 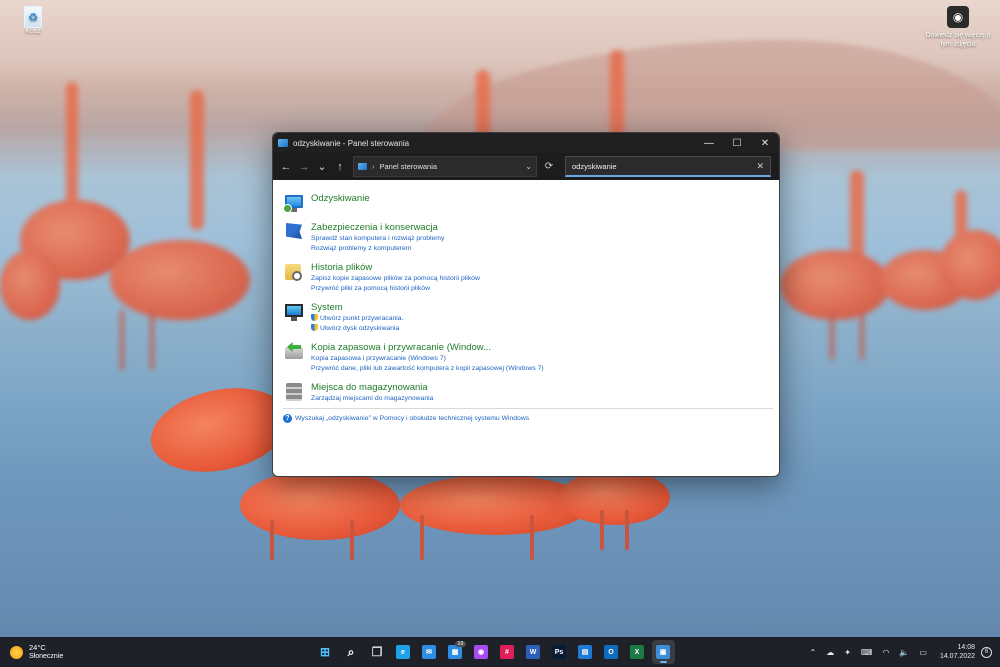 What do you see at coordinates (294, 203) in the screenshot?
I see `recovery-icon` at bounding box center [294, 203].